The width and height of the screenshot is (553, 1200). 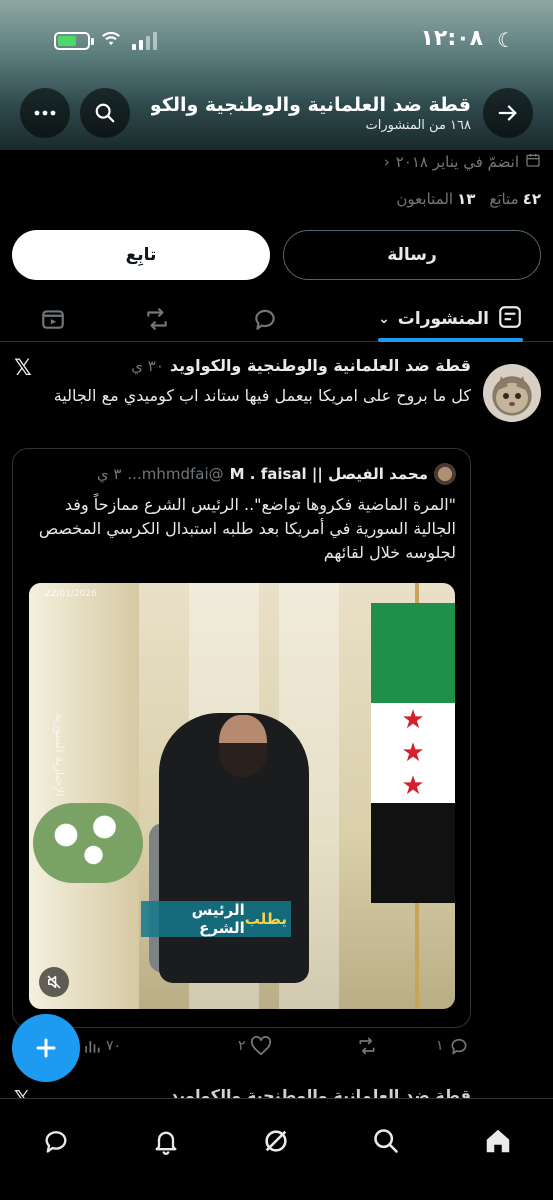 I want to click on more-options-button, so click(x=45, y=113).